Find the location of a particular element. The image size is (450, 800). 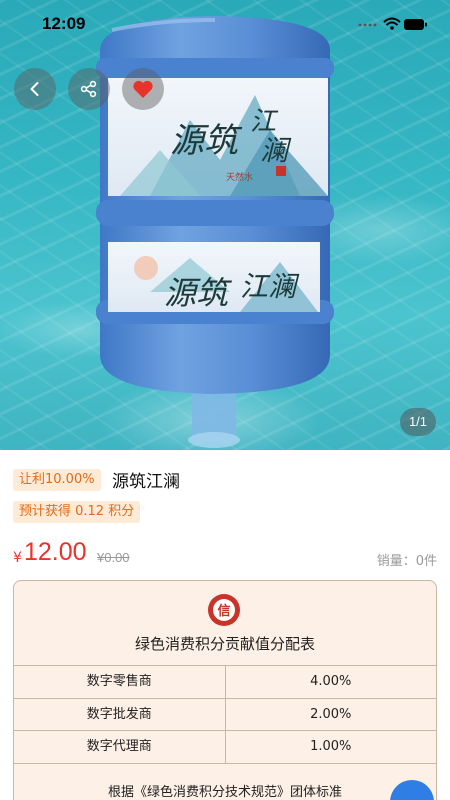

logo-char: 信 is located at coordinates (223, 611).